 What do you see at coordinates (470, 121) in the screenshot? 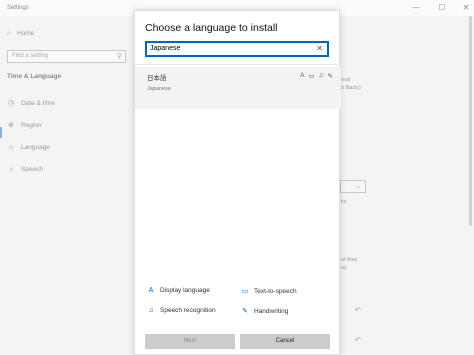
I see `scrollbar` at bounding box center [470, 121].